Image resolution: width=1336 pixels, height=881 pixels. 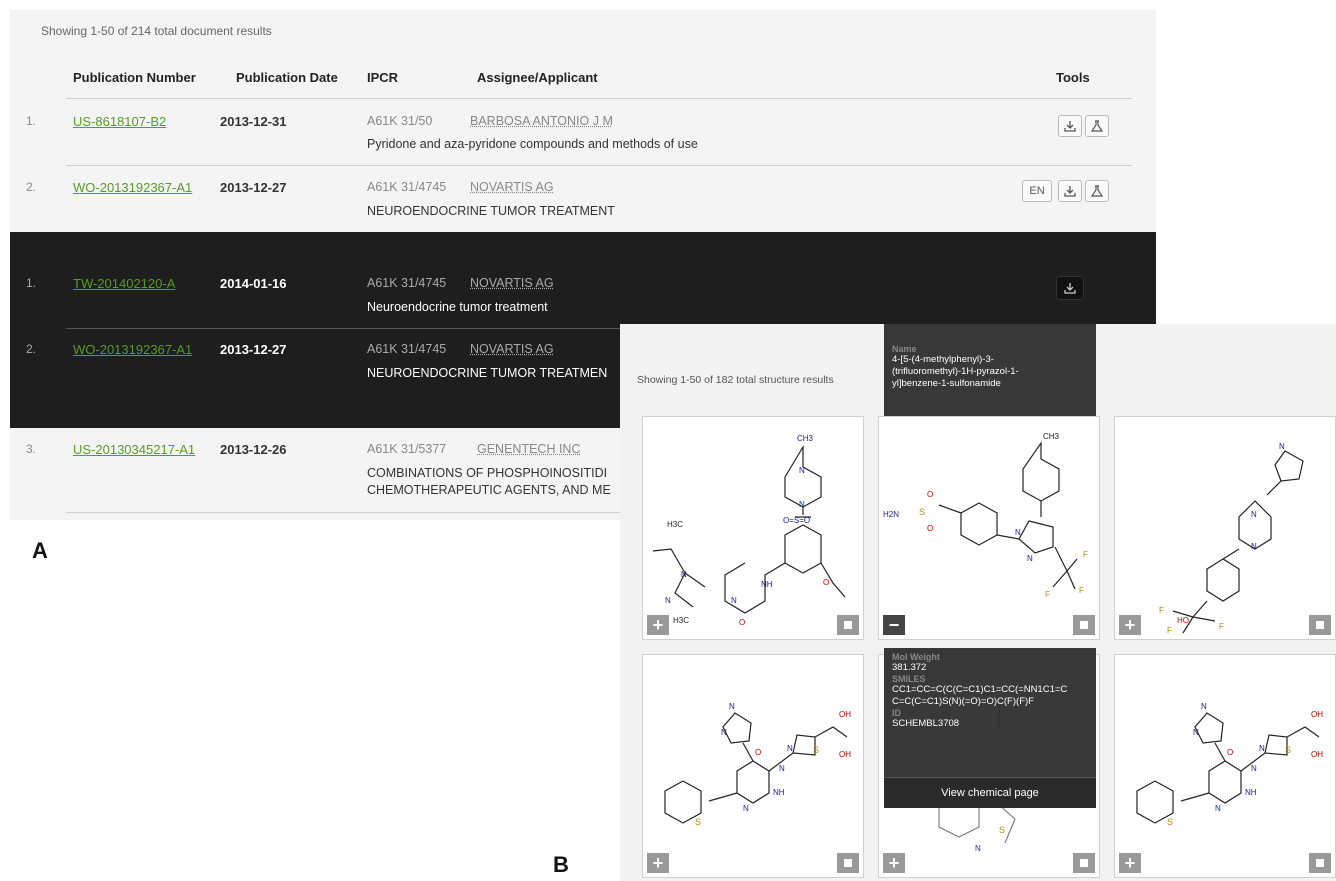 What do you see at coordinates (457, 307) in the screenshot?
I see `document-title: Neuroendocrine tumor treatment` at bounding box center [457, 307].